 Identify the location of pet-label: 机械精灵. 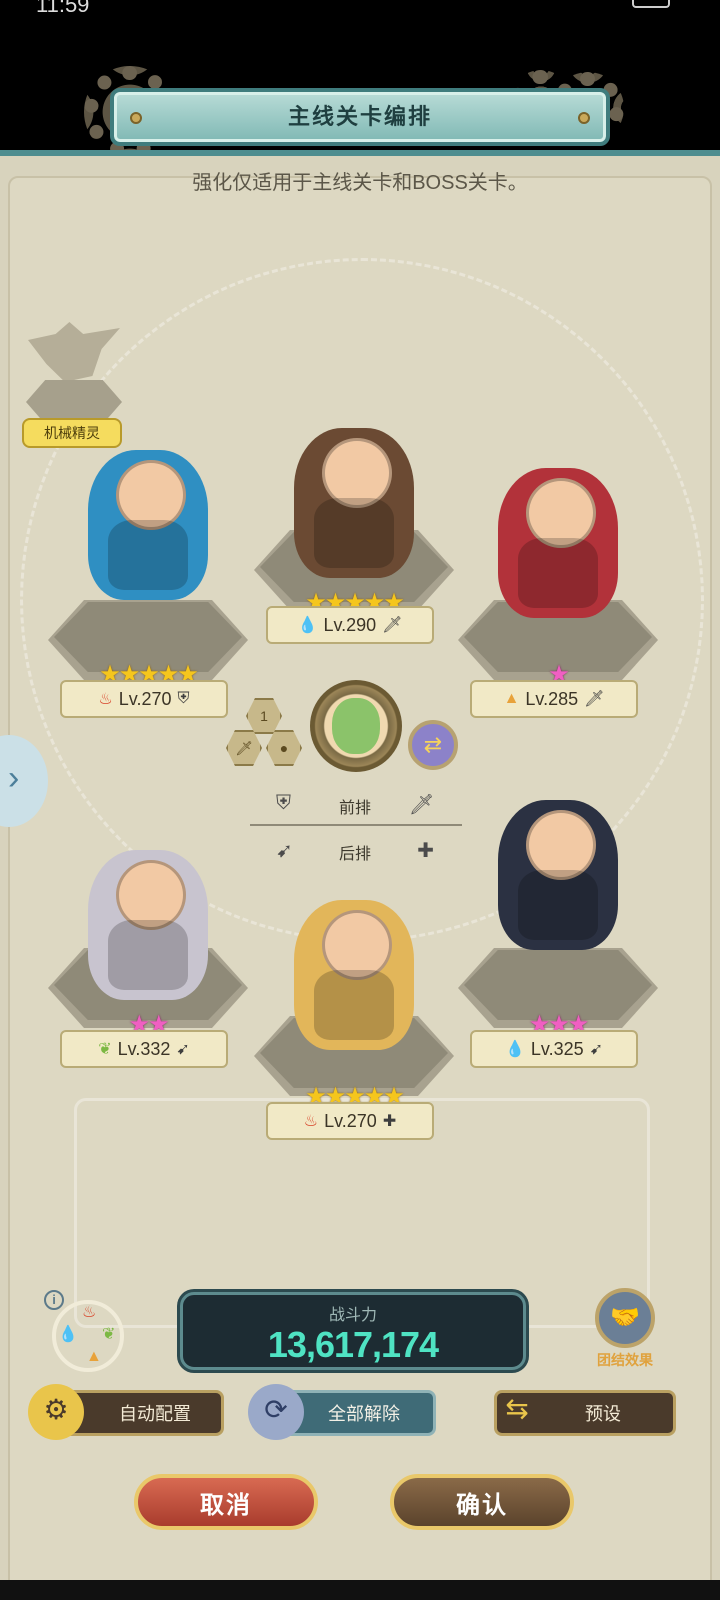
(72, 433).